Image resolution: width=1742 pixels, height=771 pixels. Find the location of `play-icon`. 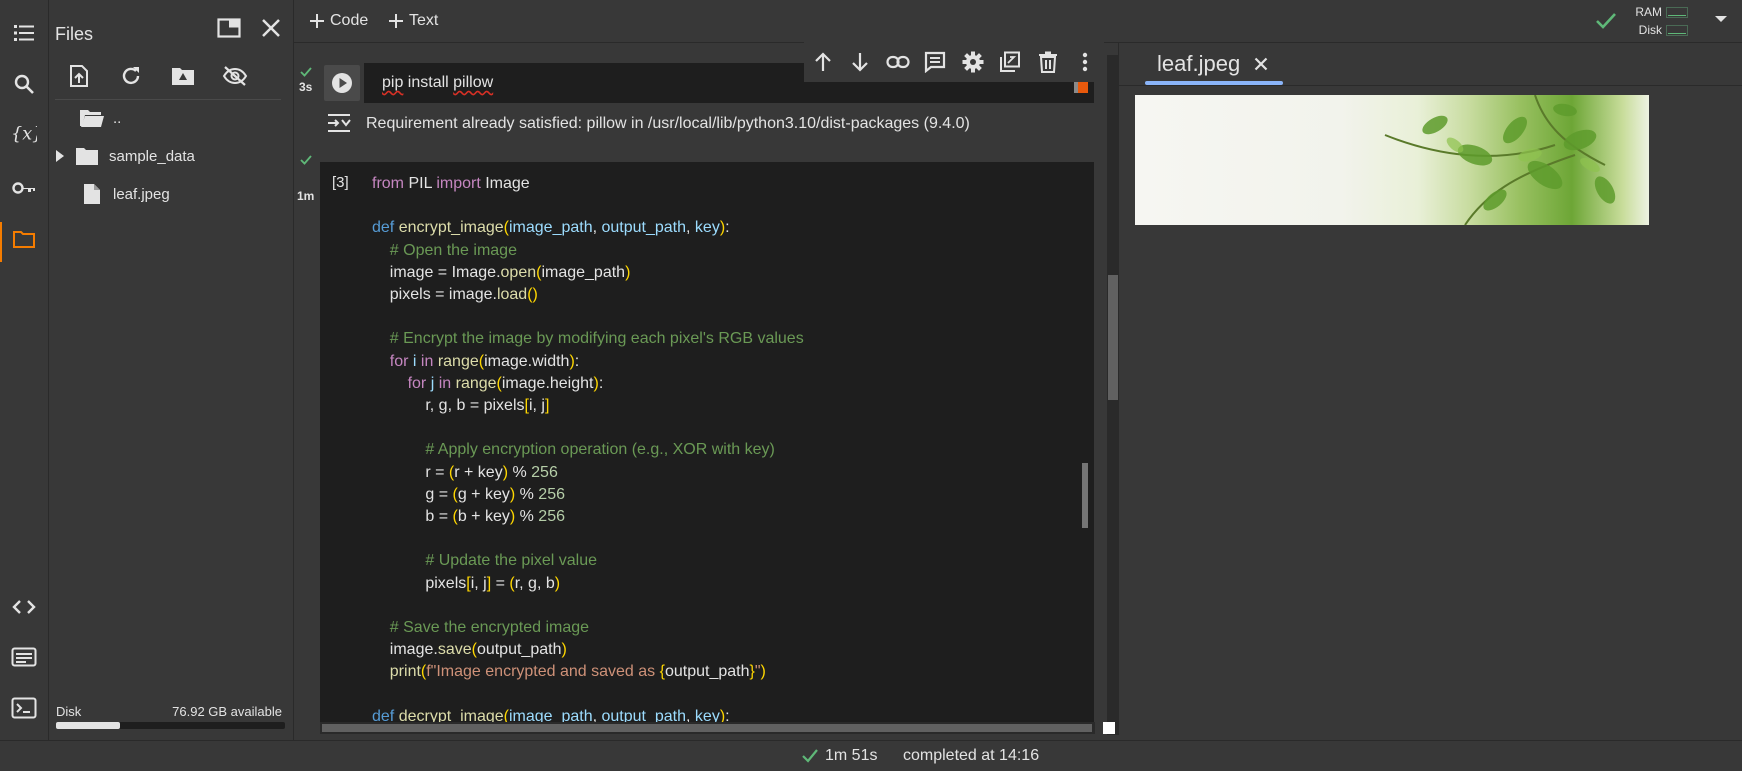

play-icon is located at coordinates (342, 83).